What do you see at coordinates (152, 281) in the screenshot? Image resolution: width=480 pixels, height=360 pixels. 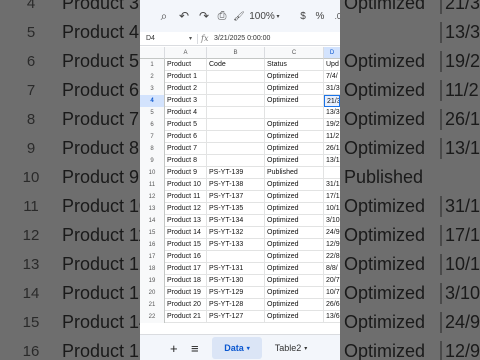 I see `row-header: 19` at bounding box center [152, 281].